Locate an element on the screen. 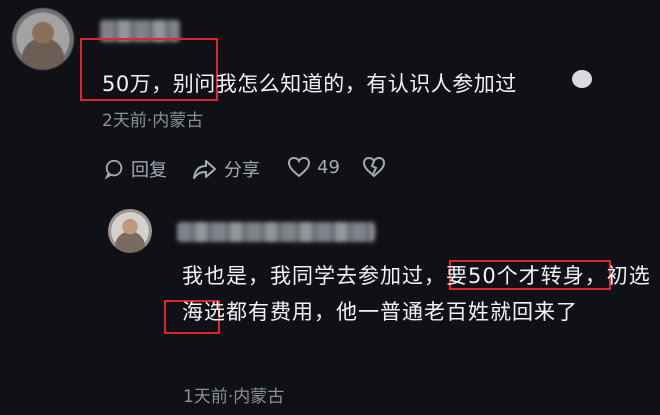  broken-heart-icon is located at coordinates (374, 167).